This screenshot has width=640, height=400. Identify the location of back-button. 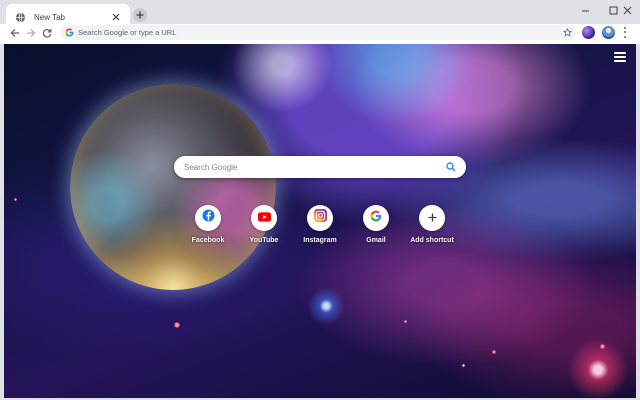
(15, 33).